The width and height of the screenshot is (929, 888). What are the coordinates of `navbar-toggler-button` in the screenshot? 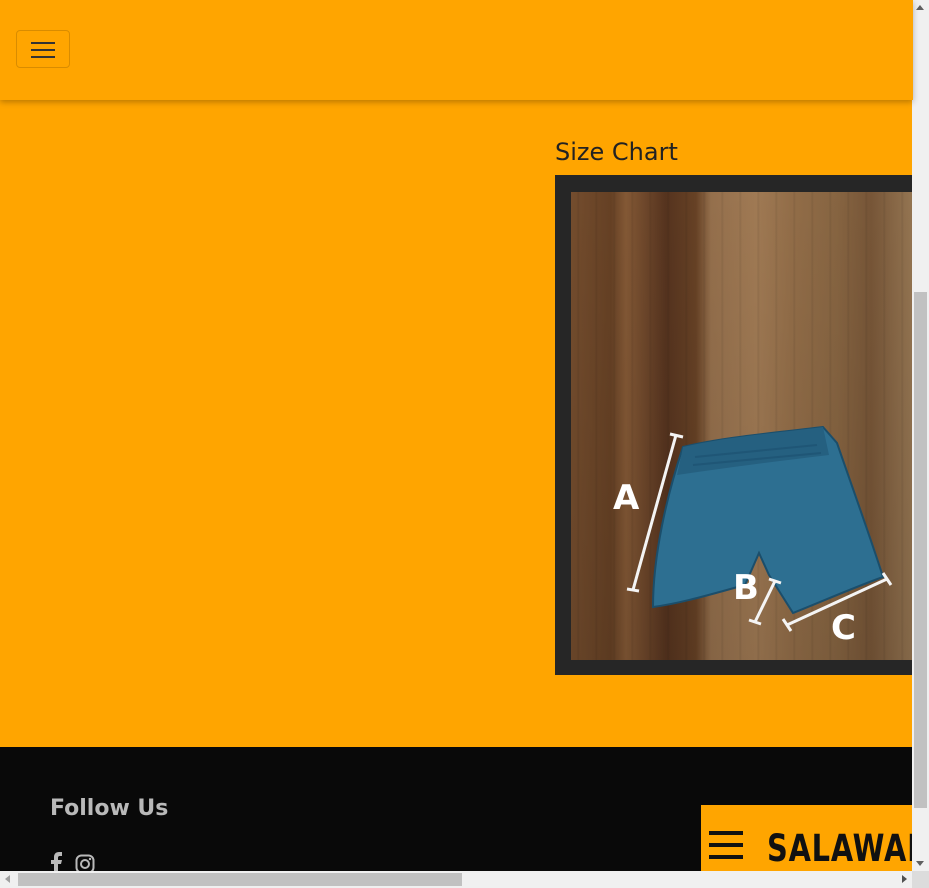 It's located at (43, 49).